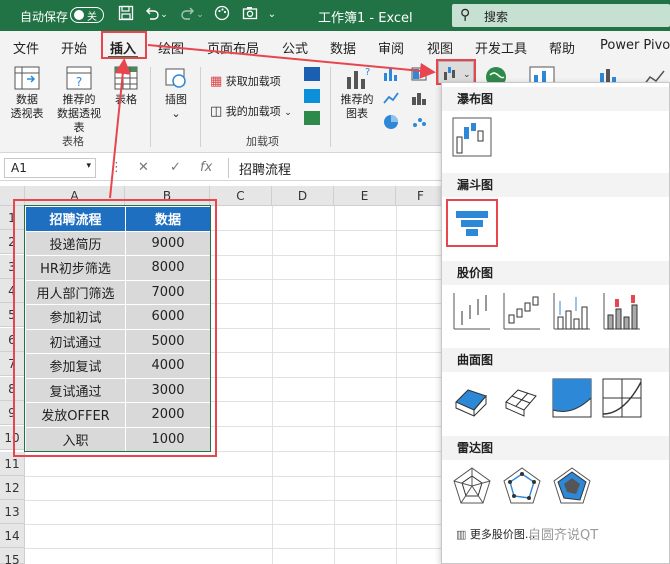 The height and width of the screenshot is (564, 670). What do you see at coordinates (472, 137) in the screenshot?
I see `waterfall-chart-option` at bounding box center [472, 137].